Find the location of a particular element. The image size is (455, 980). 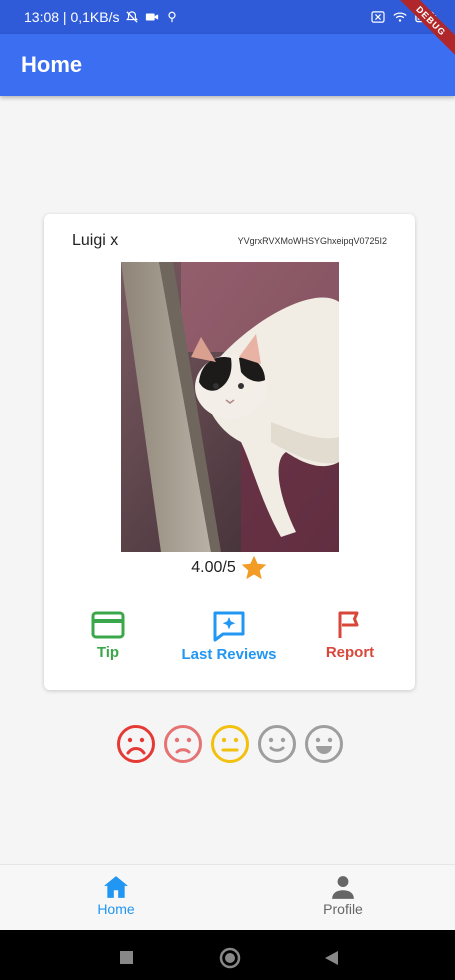

bell-off-icon is located at coordinates (132, 17).